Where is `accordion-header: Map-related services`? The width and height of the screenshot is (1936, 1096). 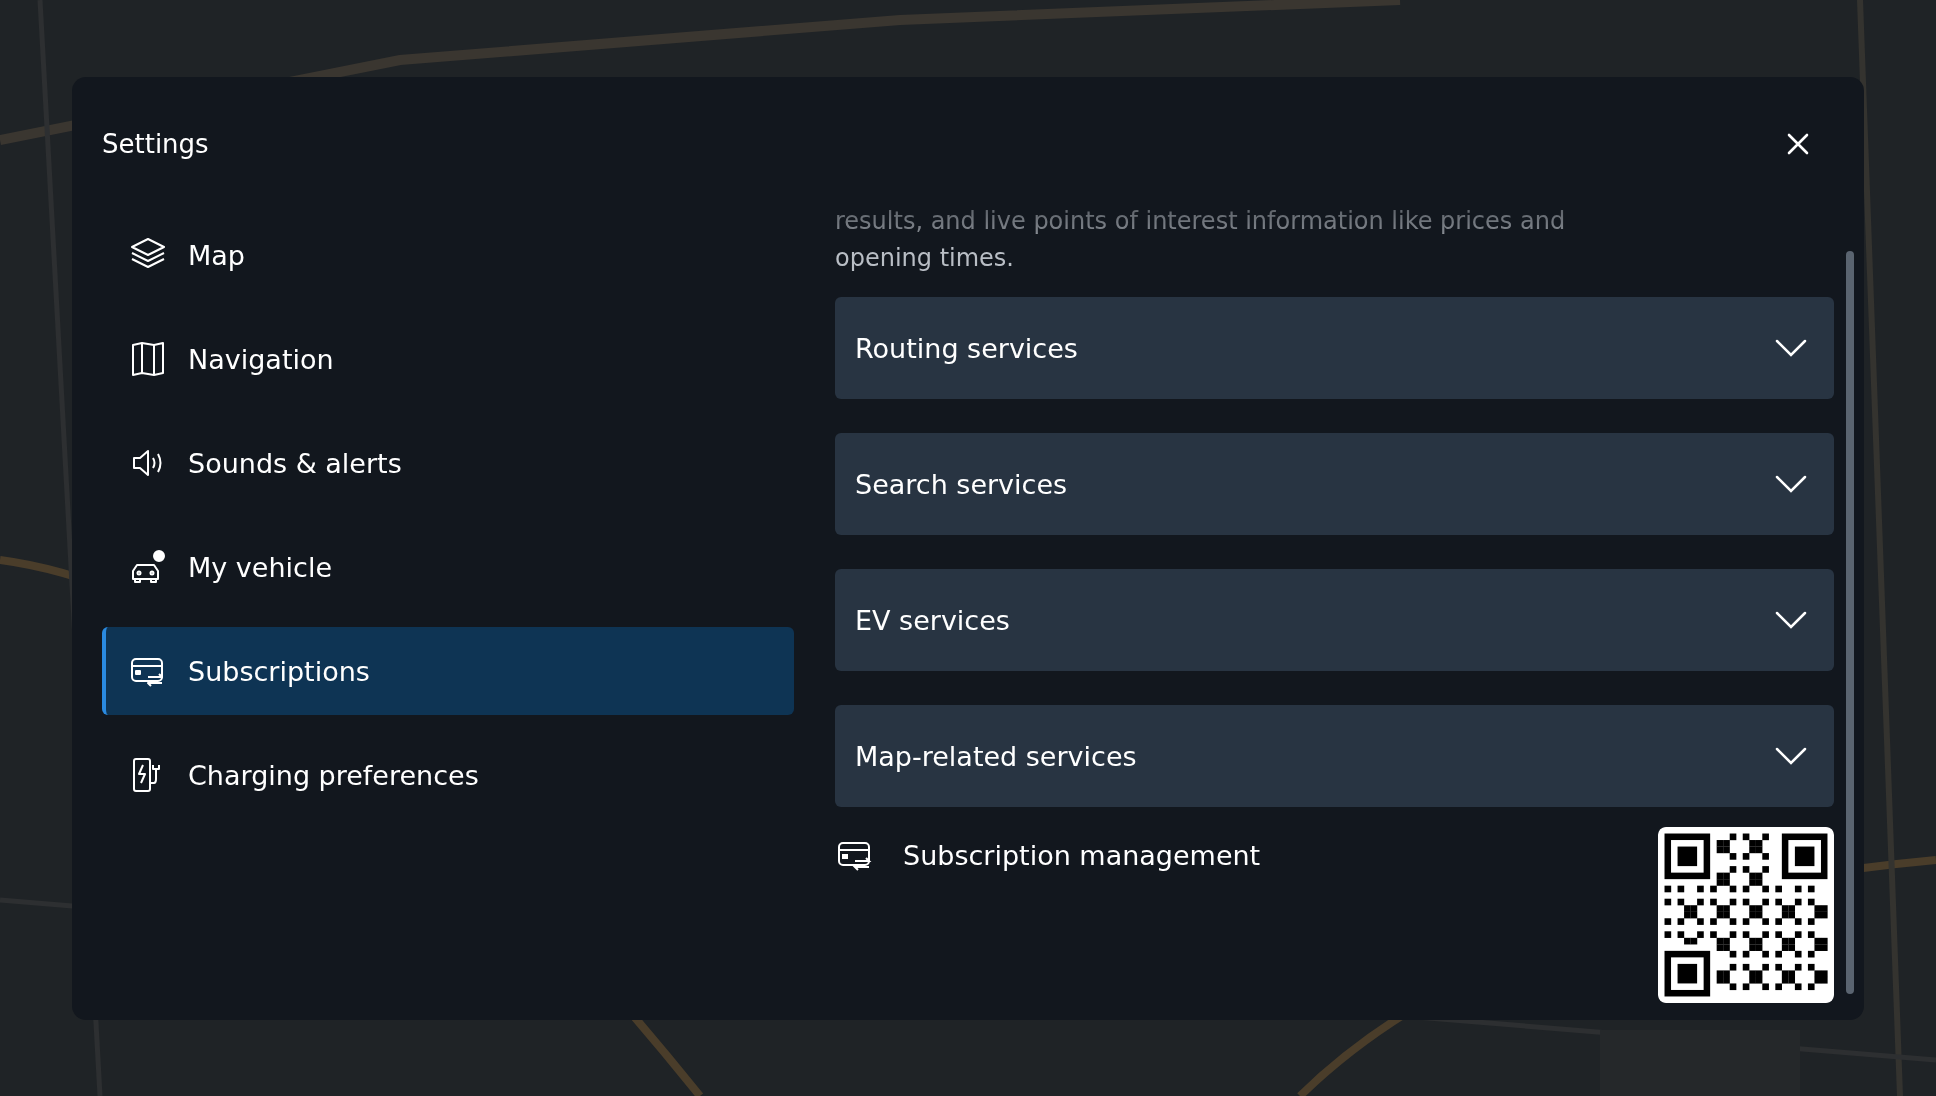 accordion-header: Map-related services is located at coordinates (1334, 756).